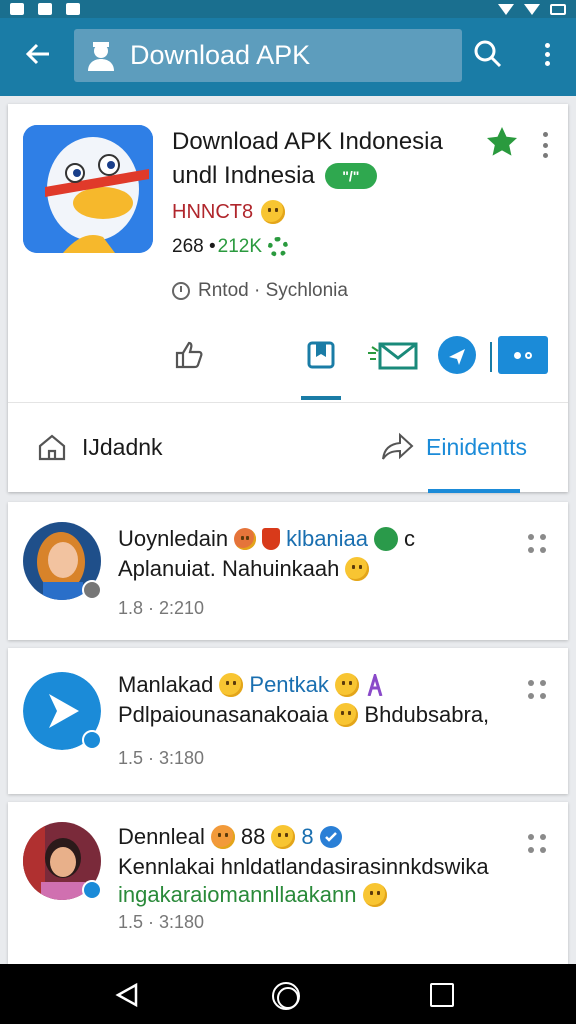 The width and height of the screenshot is (576, 1024). Describe the element at coordinates (307, 141) in the screenshot. I see `app-name: Download APK Indonesia` at that location.